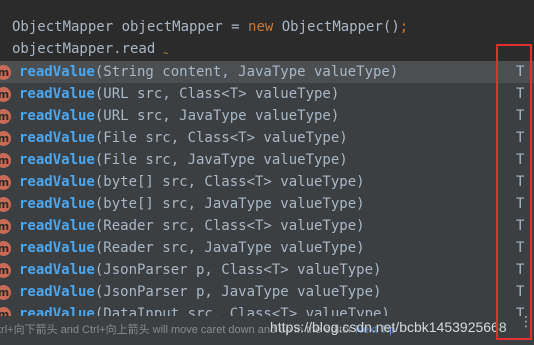  I want to click on method-params: (File src, Class<T> valueType), so click(221, 138).